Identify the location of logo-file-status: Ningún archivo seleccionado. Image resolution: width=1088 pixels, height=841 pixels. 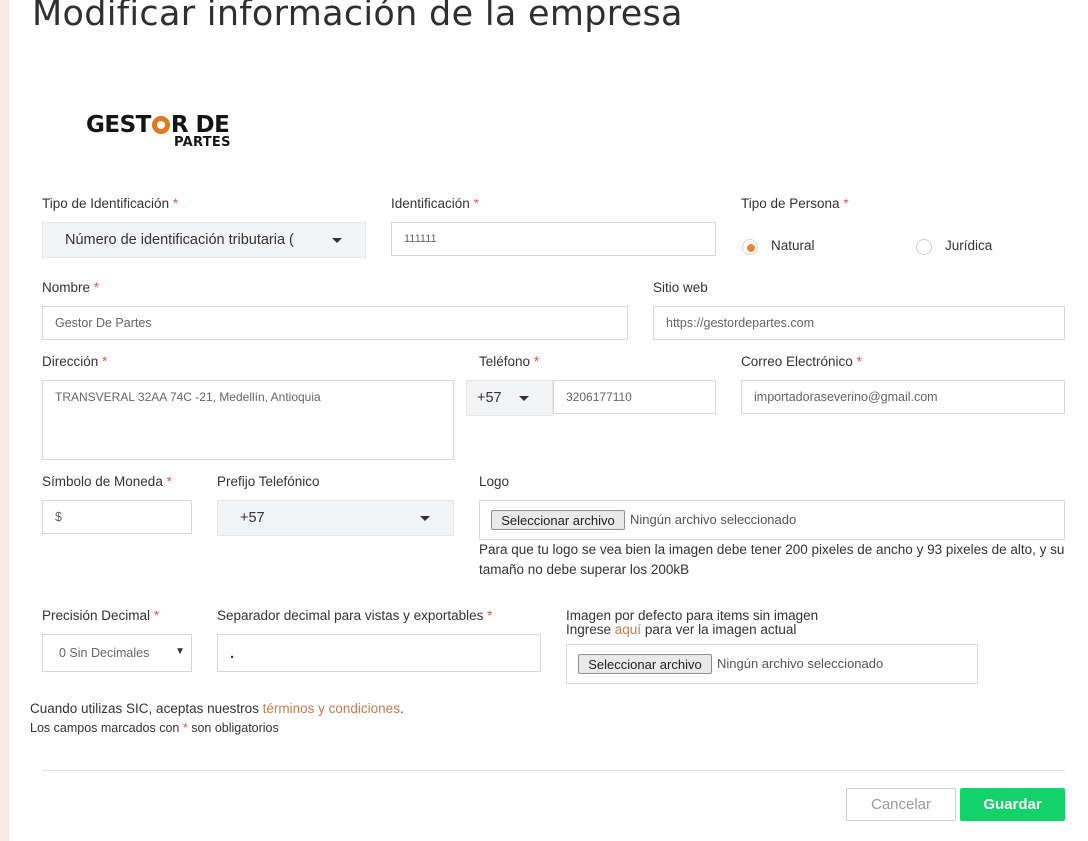
(713, 519).